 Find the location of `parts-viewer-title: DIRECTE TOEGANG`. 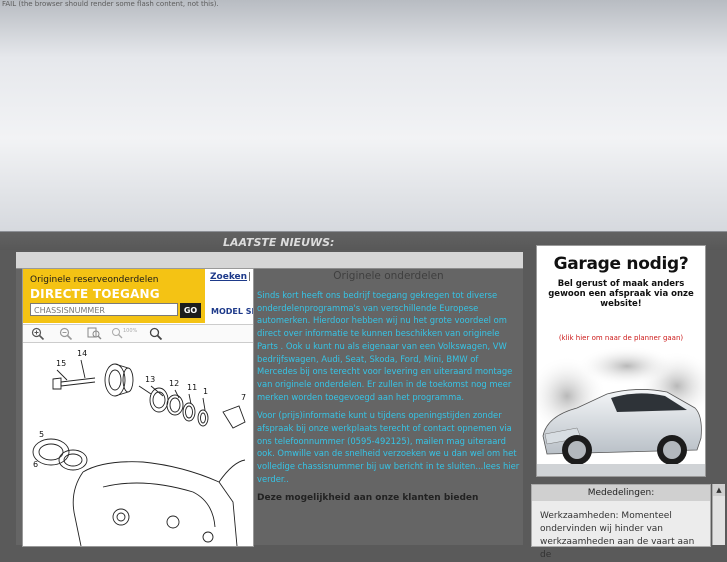

parts-viewer-title: DIRECTE TOEGANG is located at coordinates (95, 294).